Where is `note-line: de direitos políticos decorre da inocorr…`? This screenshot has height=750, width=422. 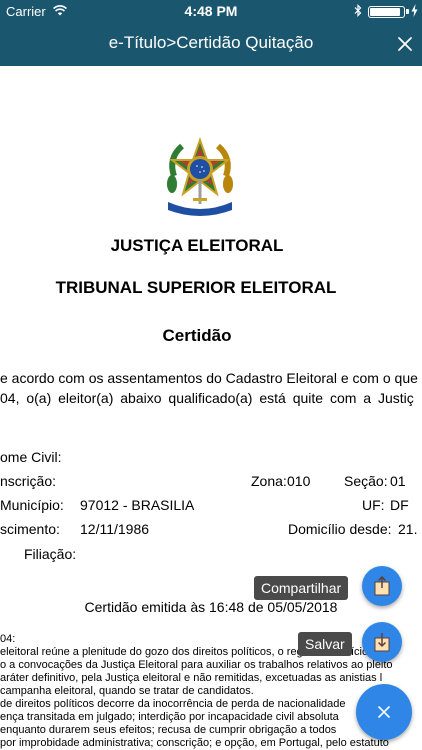 note-line: de direitos políticos decorre da inocorr… is located at coordinates (173, 704).